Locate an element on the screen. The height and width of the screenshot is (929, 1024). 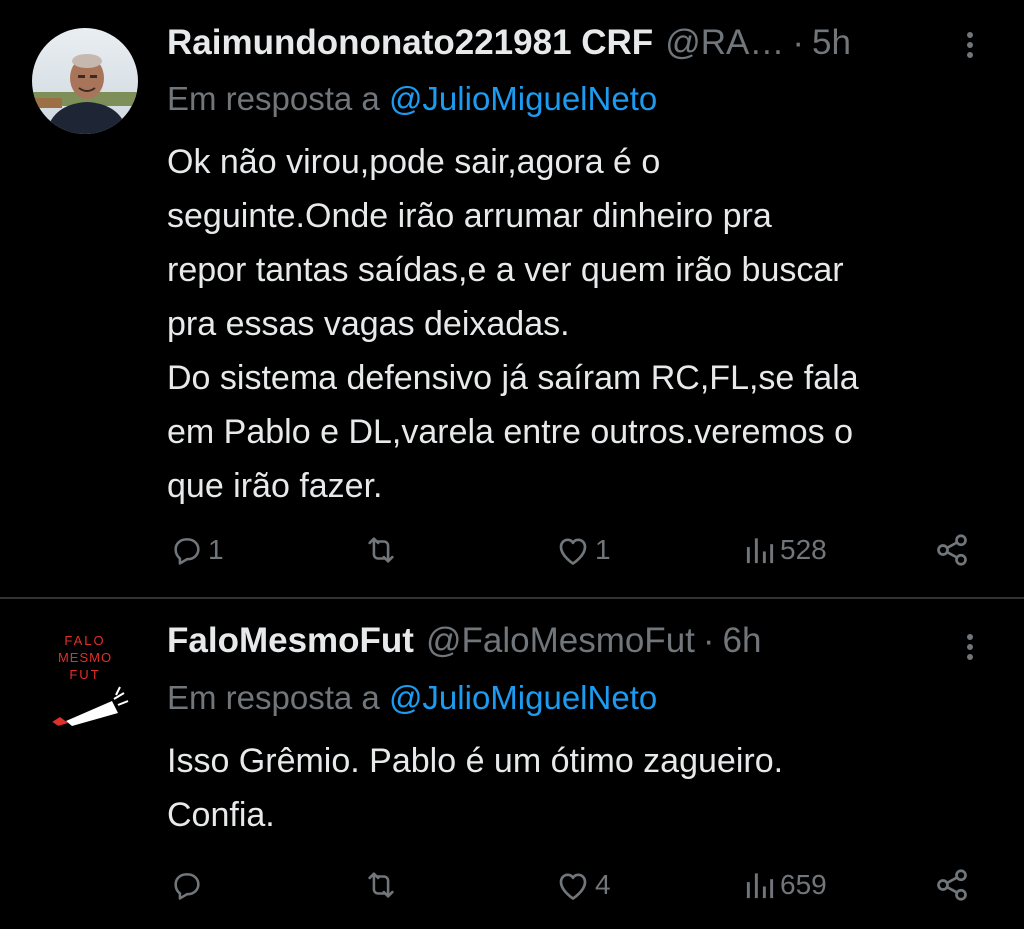
logo-line: FALO is located at coordinates (84, 640).